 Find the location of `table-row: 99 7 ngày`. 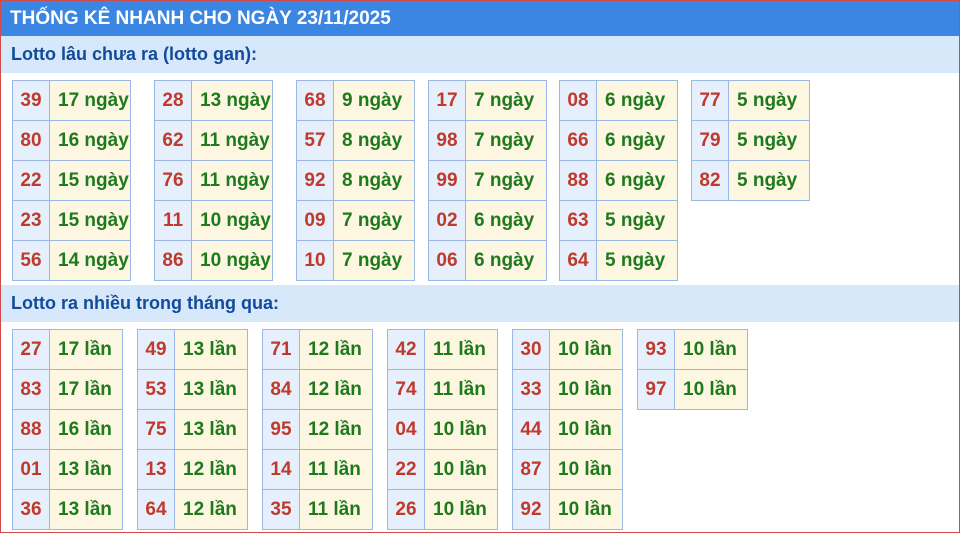

table-row: 99 7 ngày is located at coordinates (487, 180).